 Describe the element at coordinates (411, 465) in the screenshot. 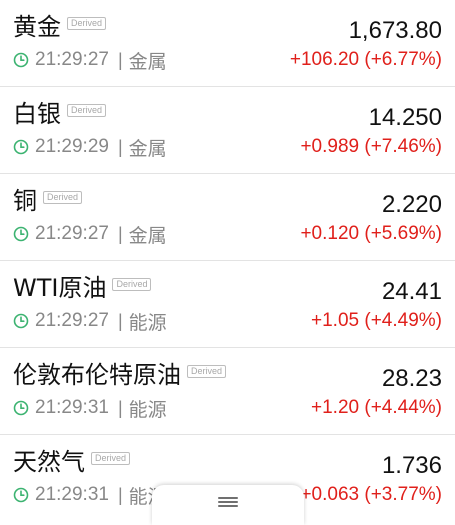

I see `price: 1.736` at that location.